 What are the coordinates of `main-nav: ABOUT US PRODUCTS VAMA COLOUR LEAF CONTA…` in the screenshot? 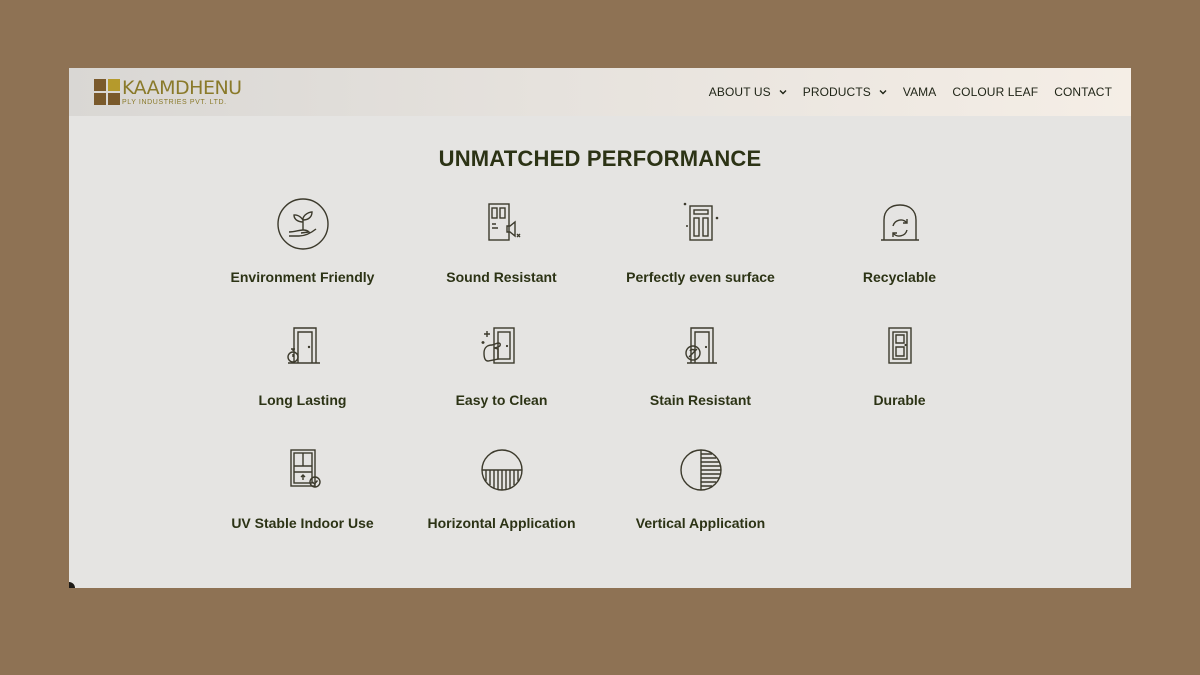 It's located at (902, 92).